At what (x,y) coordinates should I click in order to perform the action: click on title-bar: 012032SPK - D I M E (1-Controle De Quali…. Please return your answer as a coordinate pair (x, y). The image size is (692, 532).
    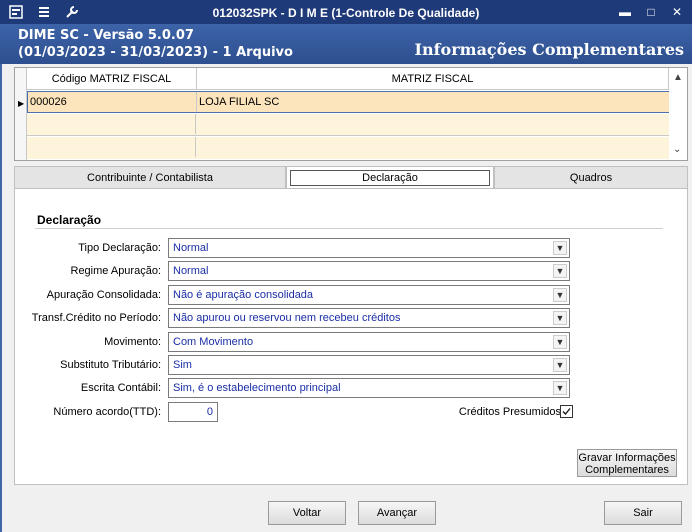
    Looking at the image, I should click on (346, 12).